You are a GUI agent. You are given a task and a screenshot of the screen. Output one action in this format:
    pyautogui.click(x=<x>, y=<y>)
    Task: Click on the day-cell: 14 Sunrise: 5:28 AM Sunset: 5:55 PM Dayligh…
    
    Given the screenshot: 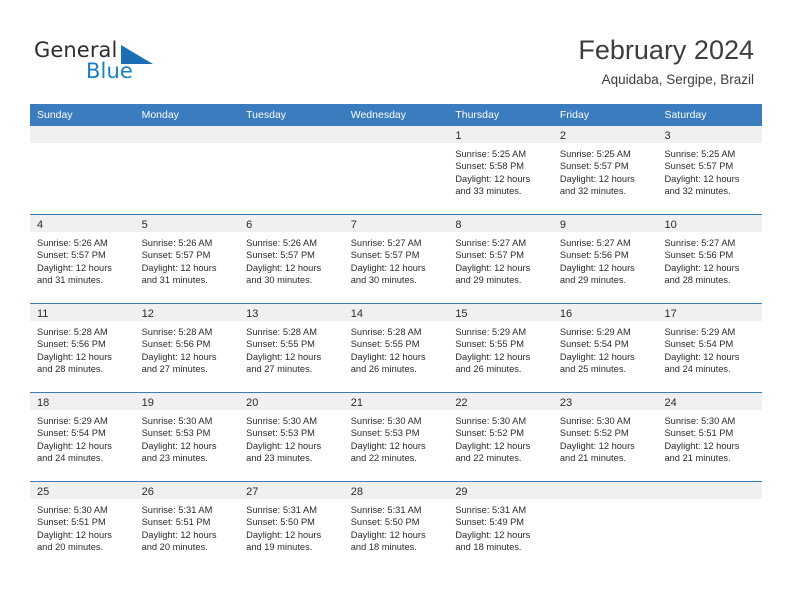 What is the action you would take?
    pyautogui.click(x=396, y=348)
    